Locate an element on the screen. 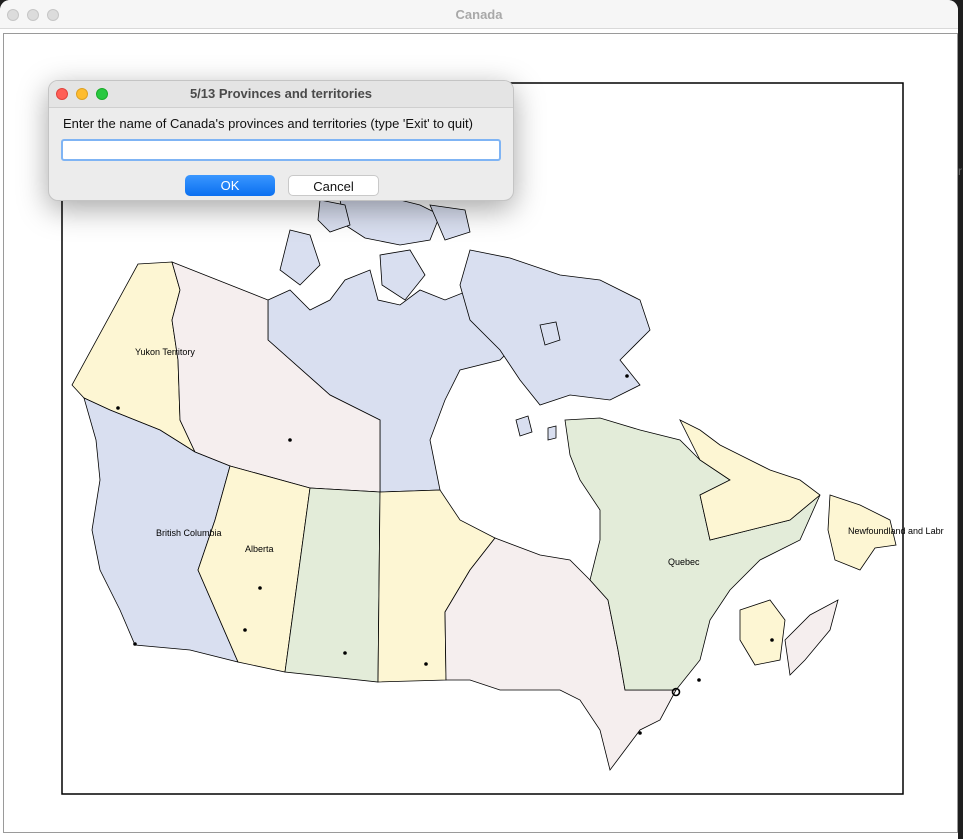 Image resolution: width=963 pixels, height=839 pixels. label-british-columbia: British Columbia is located at coordinates (189, 533).